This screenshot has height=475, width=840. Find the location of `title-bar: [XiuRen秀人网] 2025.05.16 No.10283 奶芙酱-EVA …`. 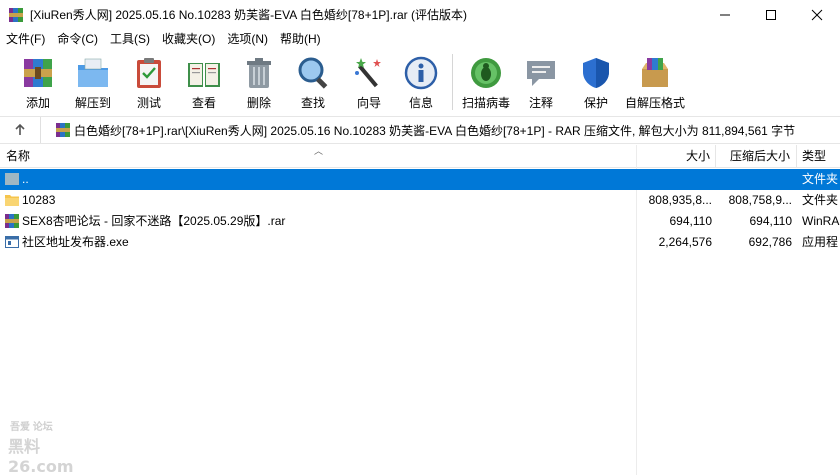

title-bar: [XiuRen秀人网] 2025.05.16 No.10283 奶芙酱-EVA … is located at coordinates (420, 14).